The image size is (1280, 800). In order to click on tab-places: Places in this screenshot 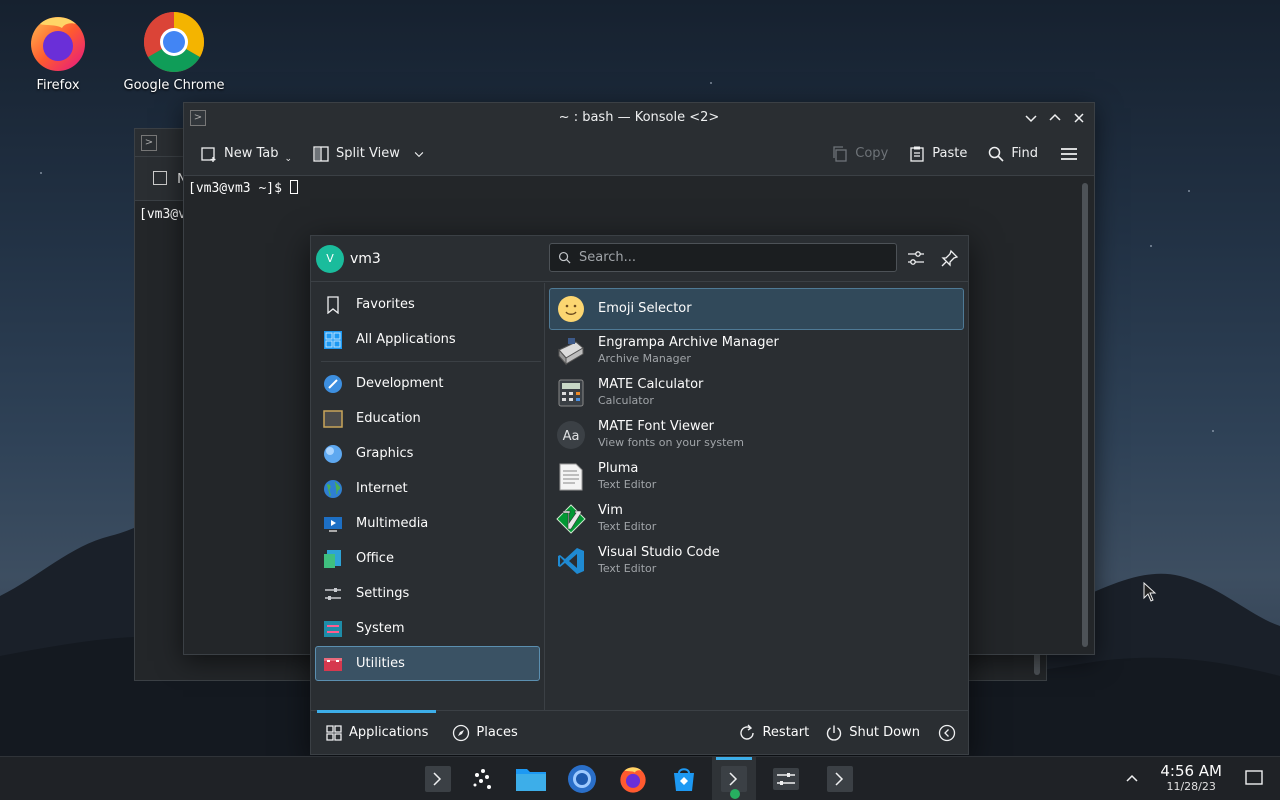, I will do `click(484, 733)`.